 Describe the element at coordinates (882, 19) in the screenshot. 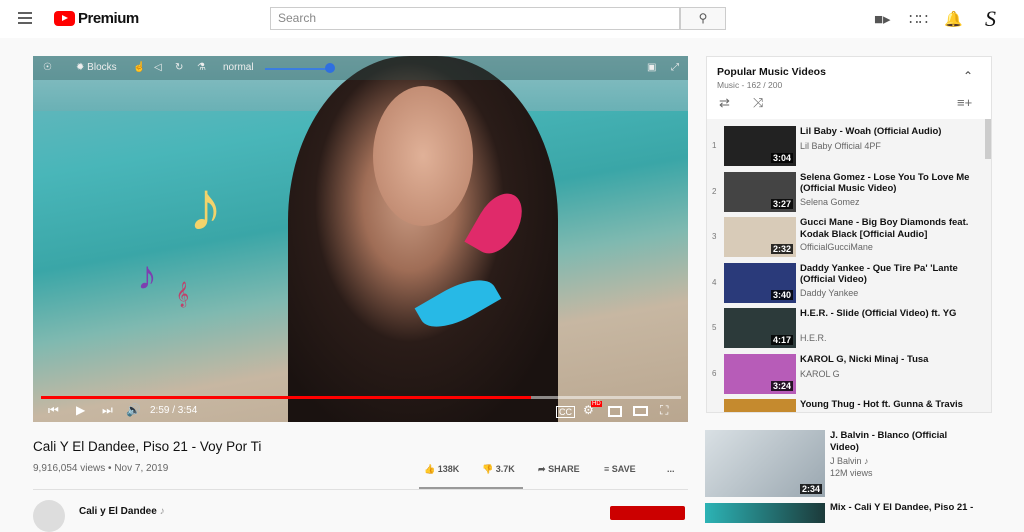

I see `create-video-icon: ■▸` at that location.